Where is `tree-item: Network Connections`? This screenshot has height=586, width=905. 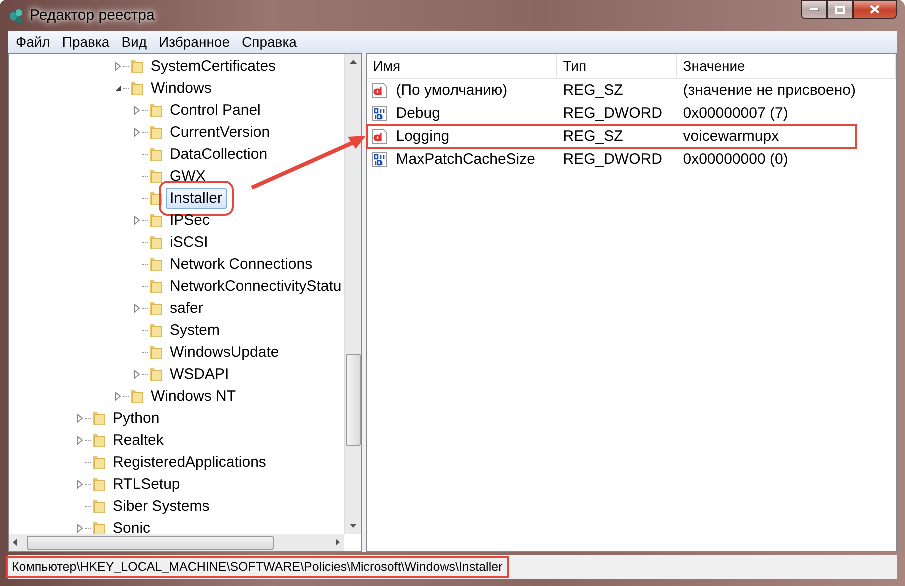 tree-item: Network Connections is located at coordinates (241, 264).